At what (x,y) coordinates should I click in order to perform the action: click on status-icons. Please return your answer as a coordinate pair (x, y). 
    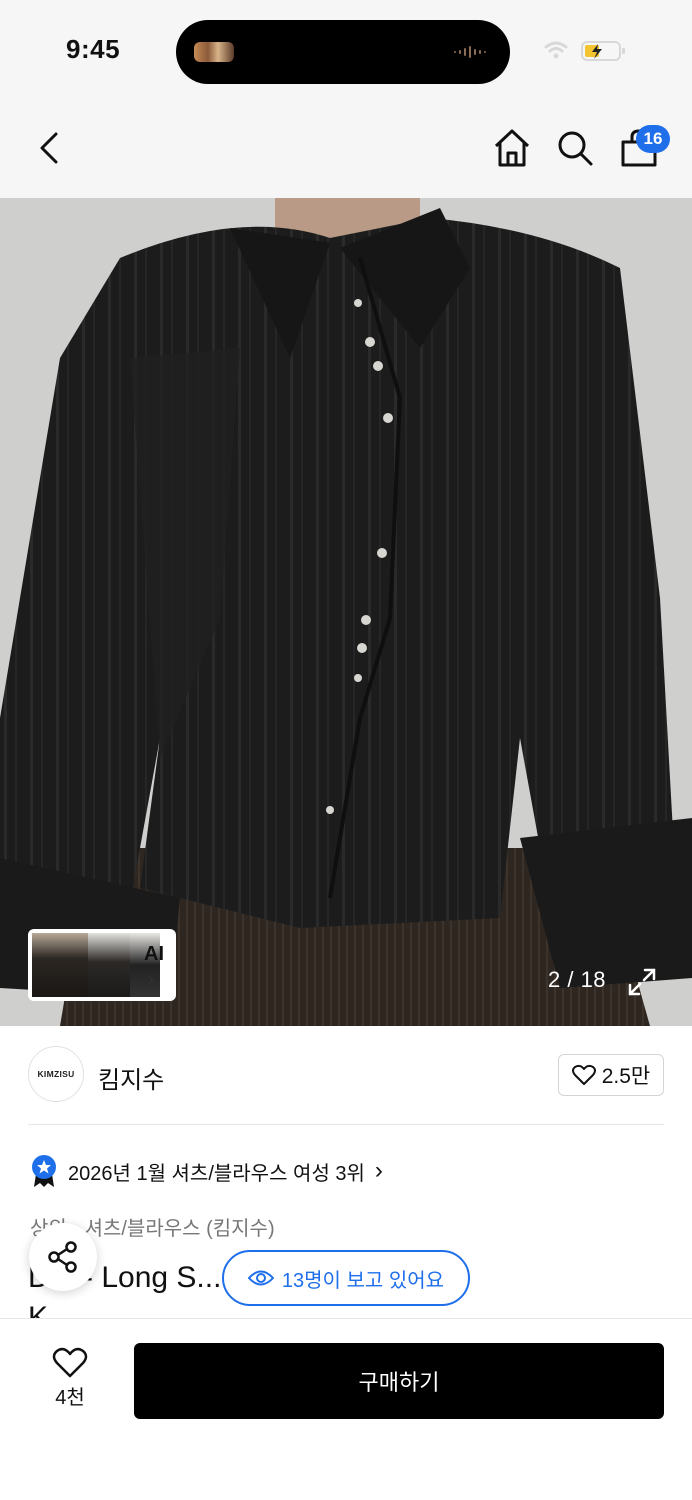
    Looking at the image, I should click on (584, 51).